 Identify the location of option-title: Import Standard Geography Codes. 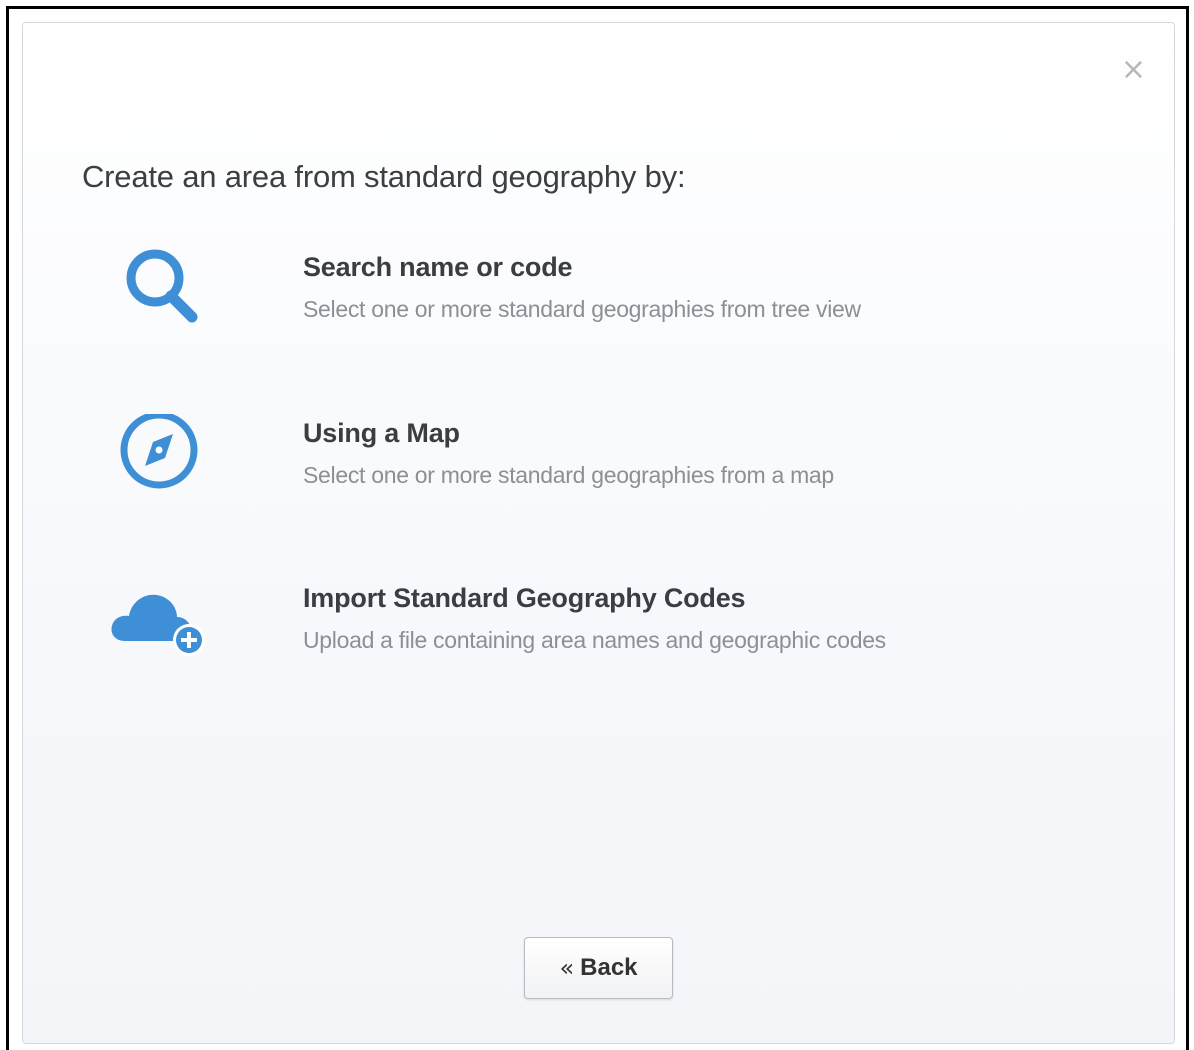
(524, 598).